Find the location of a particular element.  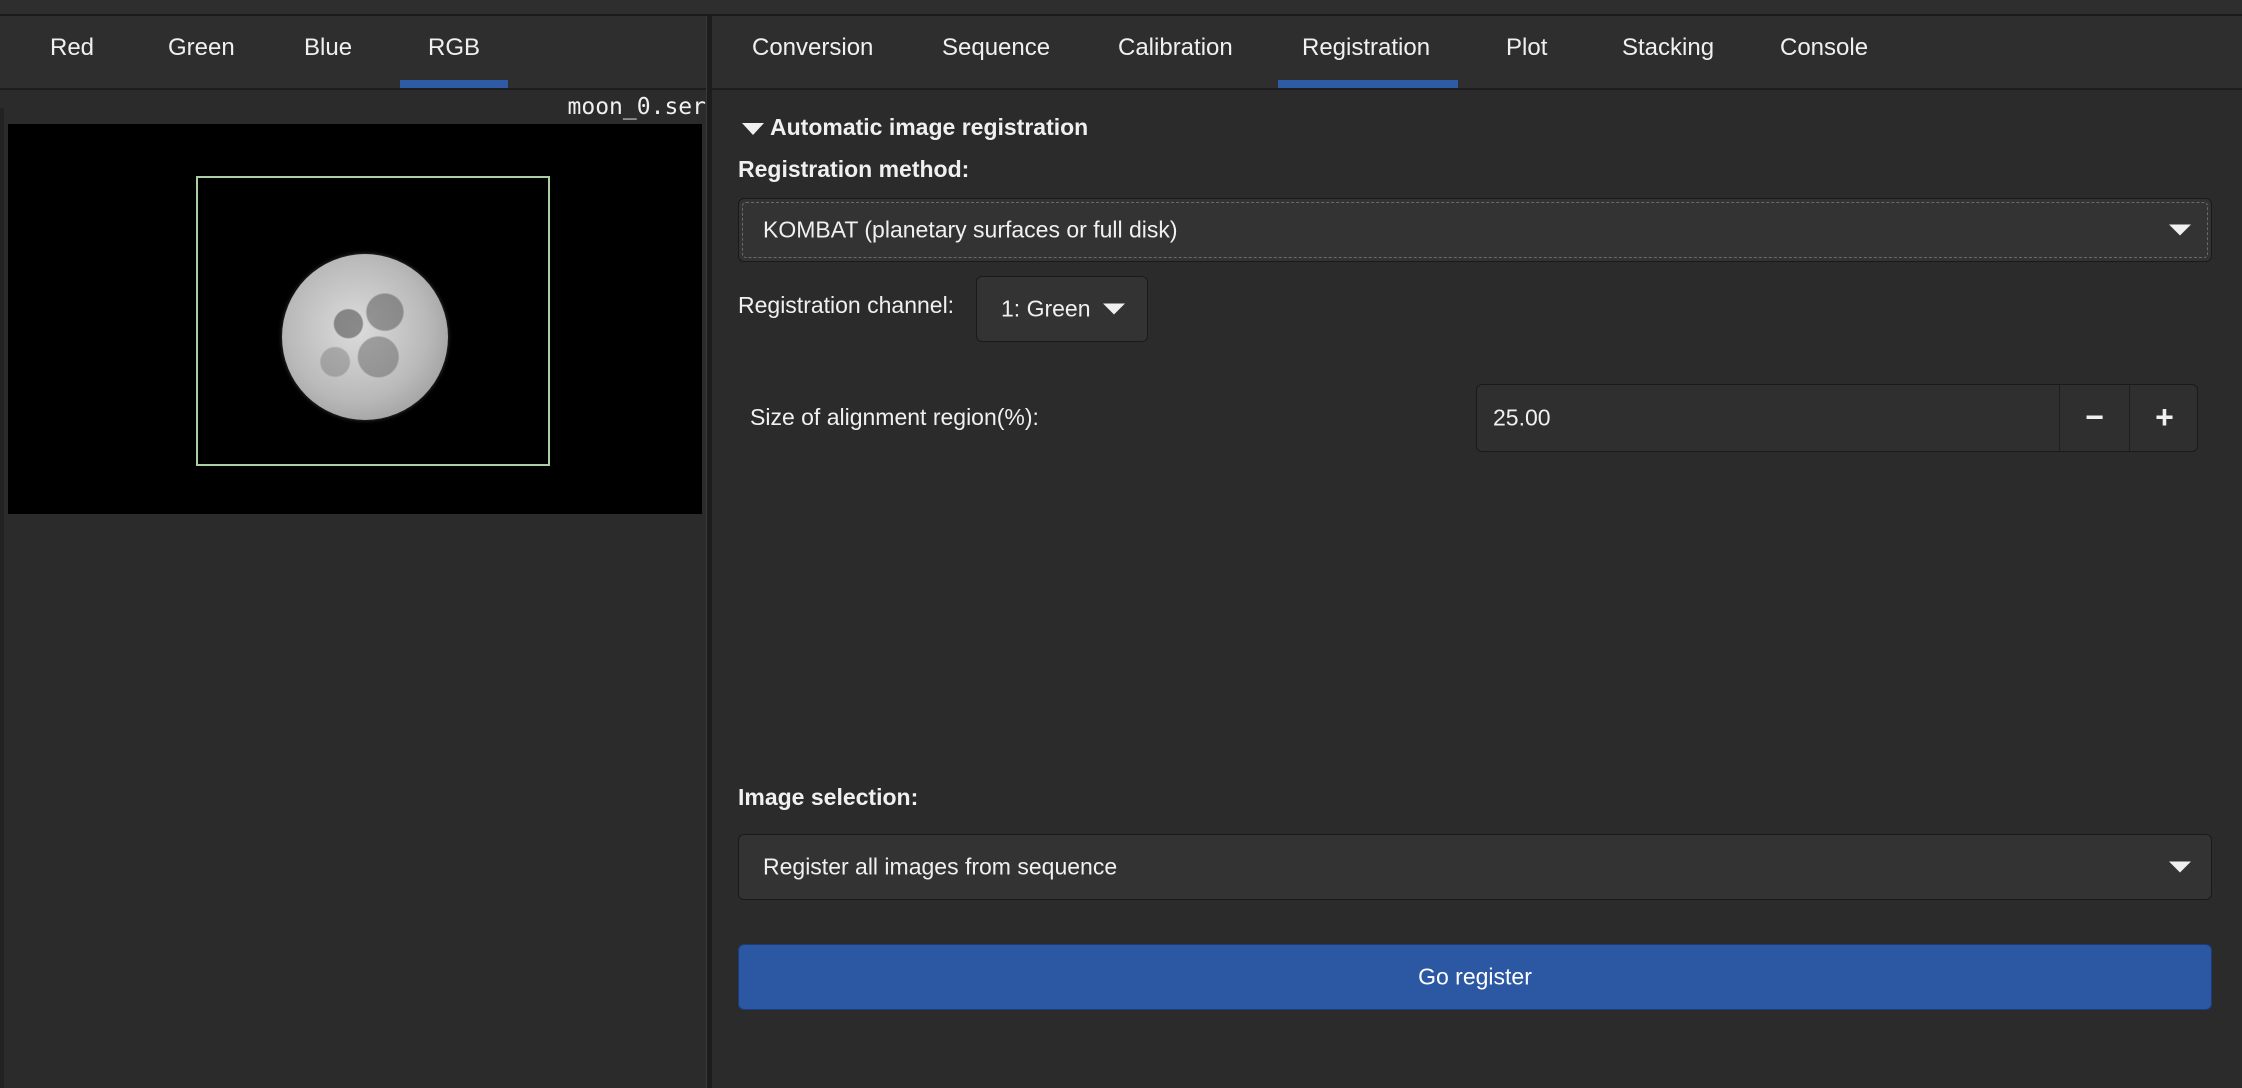

increment-button: + is located at coordinates (2164, 418).